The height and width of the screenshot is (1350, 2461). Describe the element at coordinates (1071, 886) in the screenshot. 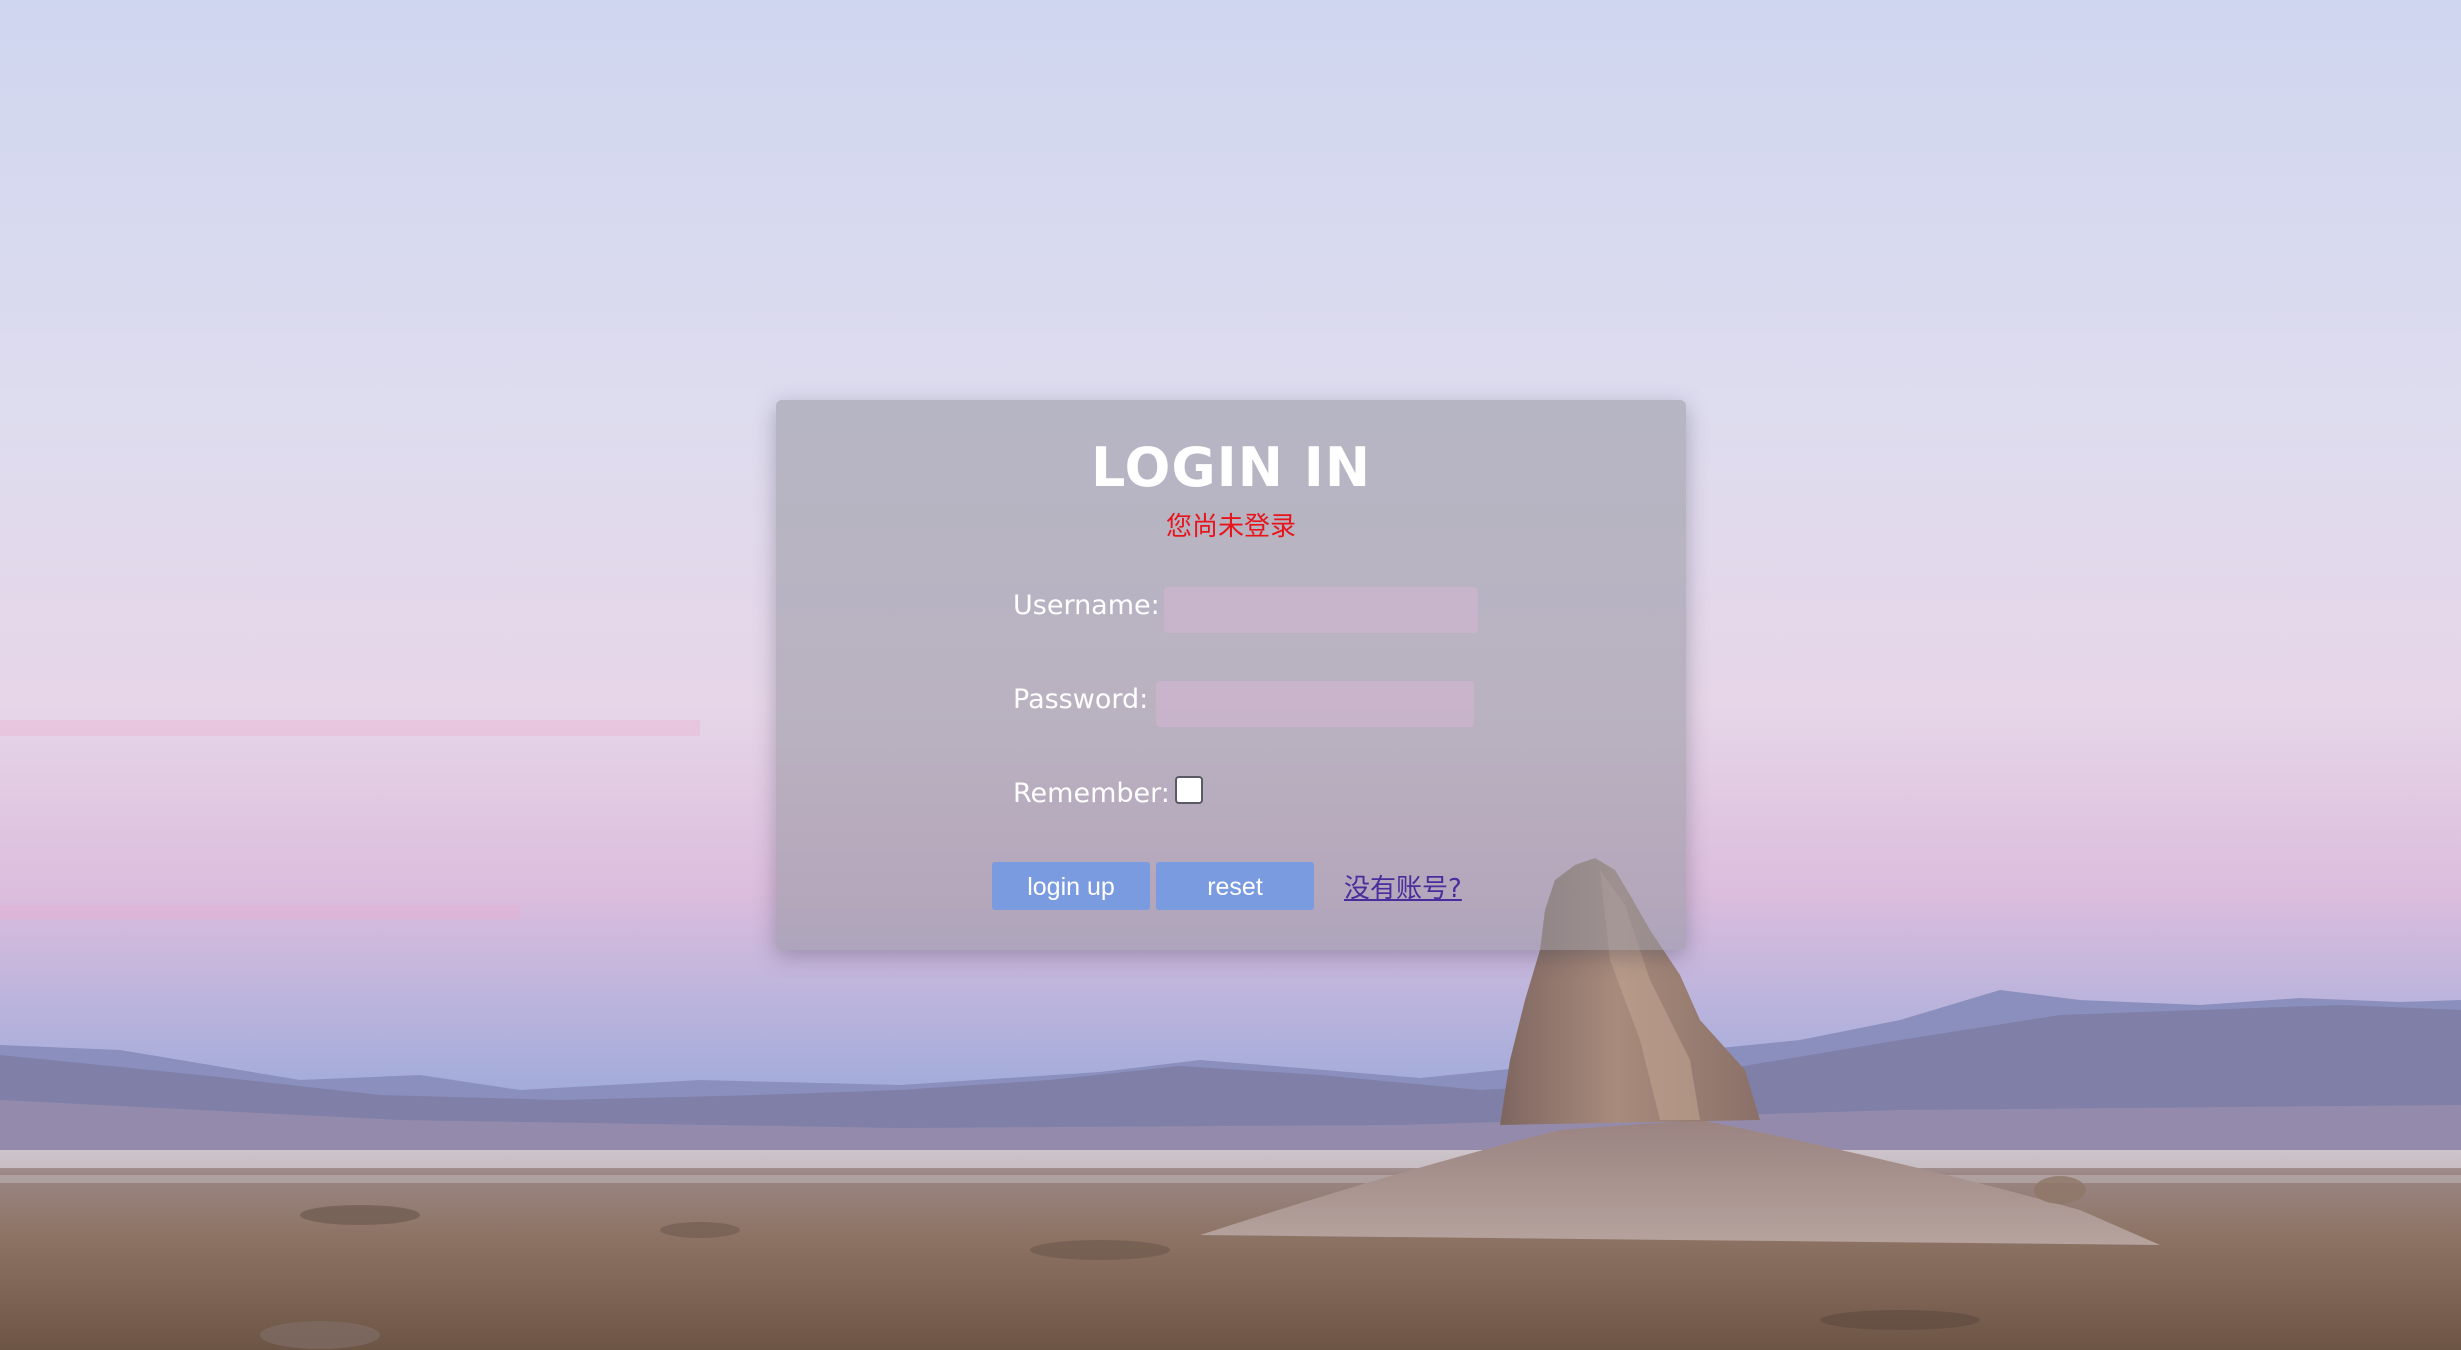

I see `login-button: login up` at that location.